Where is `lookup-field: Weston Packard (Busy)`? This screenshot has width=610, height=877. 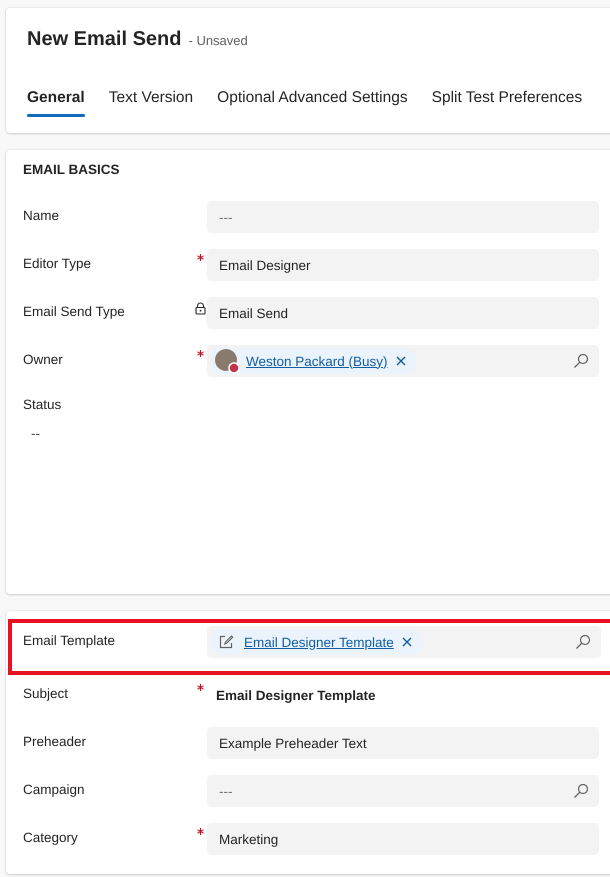
lookup-field: Weston Packard (Busy) is located at coordinates (403, 361).